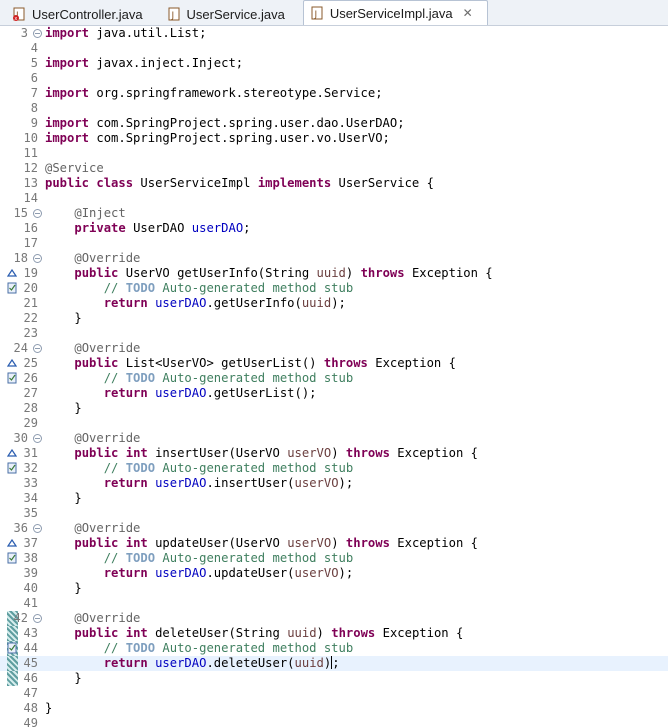 The height and width of the screenshot is (728, 668). What do you see at coordinates (140, 288) in the screenshot?
I see `todo-token: TODO` at bounding box center [140, 288].